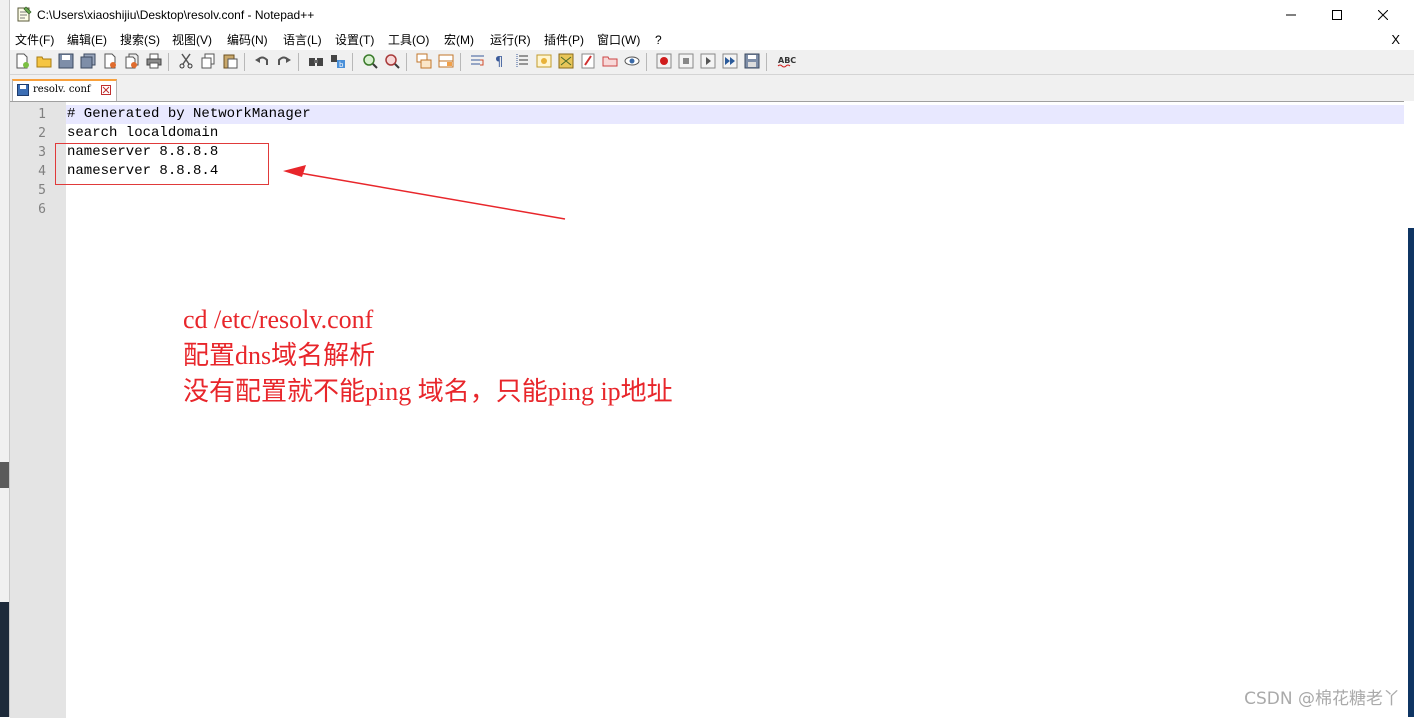 This screenshot has height=718, width=1414. Describe the element at coordinates (610, 61) in the screenshot. I see `folder-as-workspace-icon` at that location.